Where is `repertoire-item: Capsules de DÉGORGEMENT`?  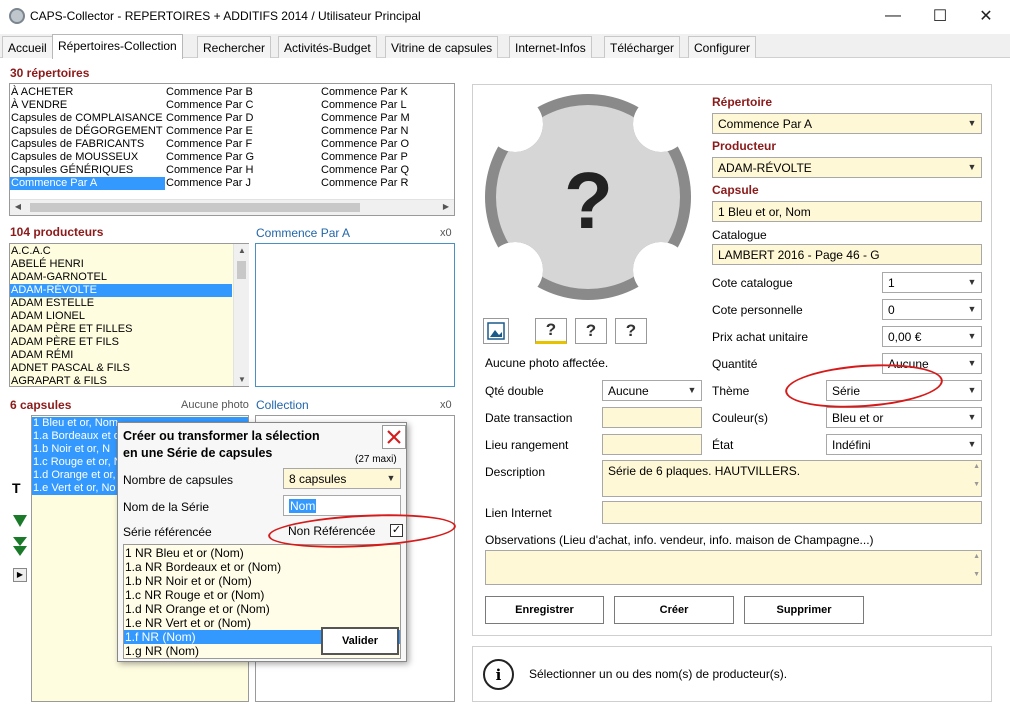
repertoire-item: Capsules de DÉGORGEMENT is located at coordinates (87, 131).